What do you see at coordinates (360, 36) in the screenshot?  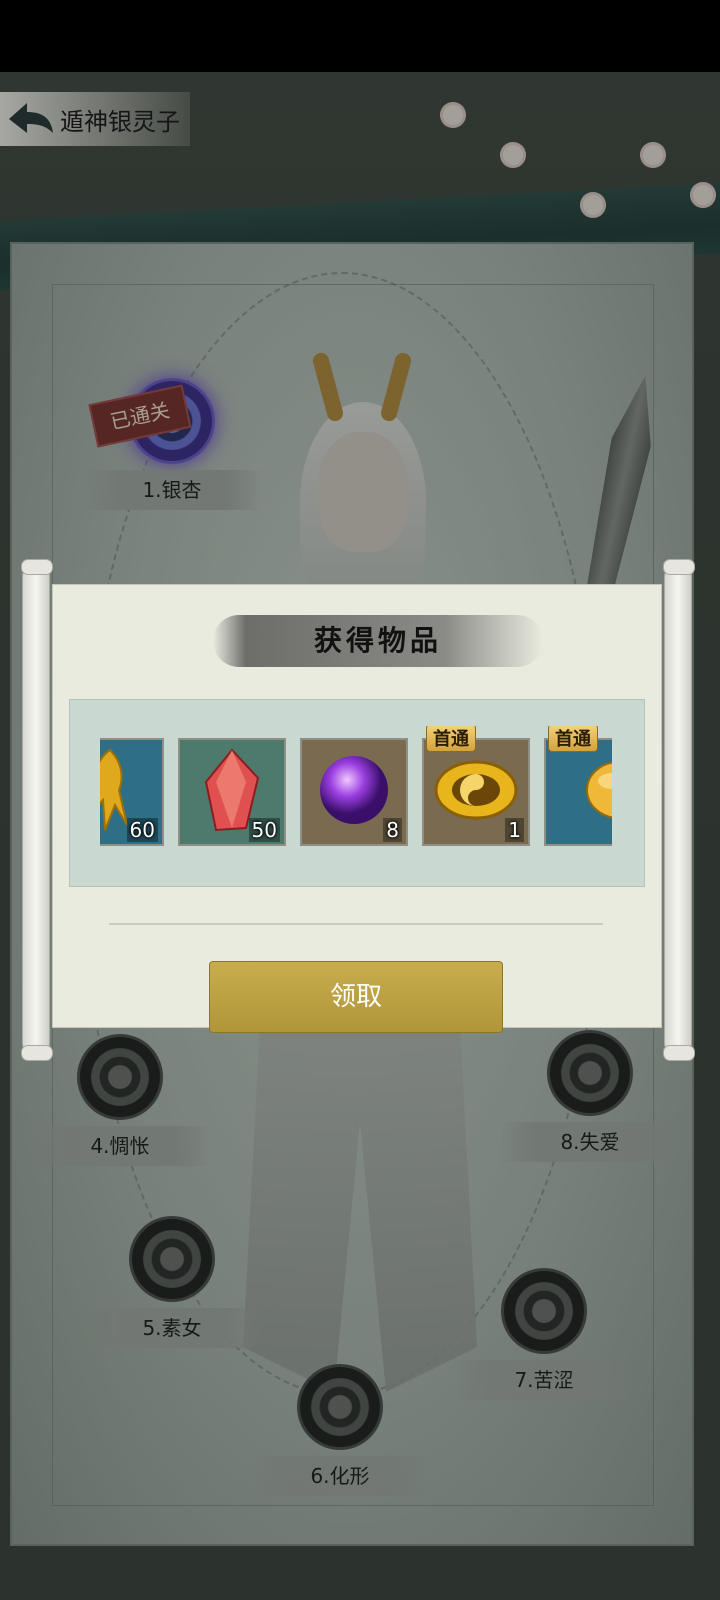 I see `status-bar` at bounding box center [360, 36].